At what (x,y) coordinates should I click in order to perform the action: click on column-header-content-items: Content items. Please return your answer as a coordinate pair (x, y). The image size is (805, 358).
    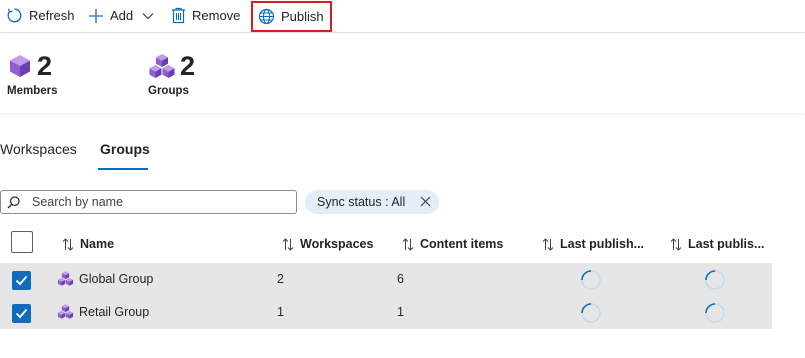
    Looking at the image, I should click on (452, 244).